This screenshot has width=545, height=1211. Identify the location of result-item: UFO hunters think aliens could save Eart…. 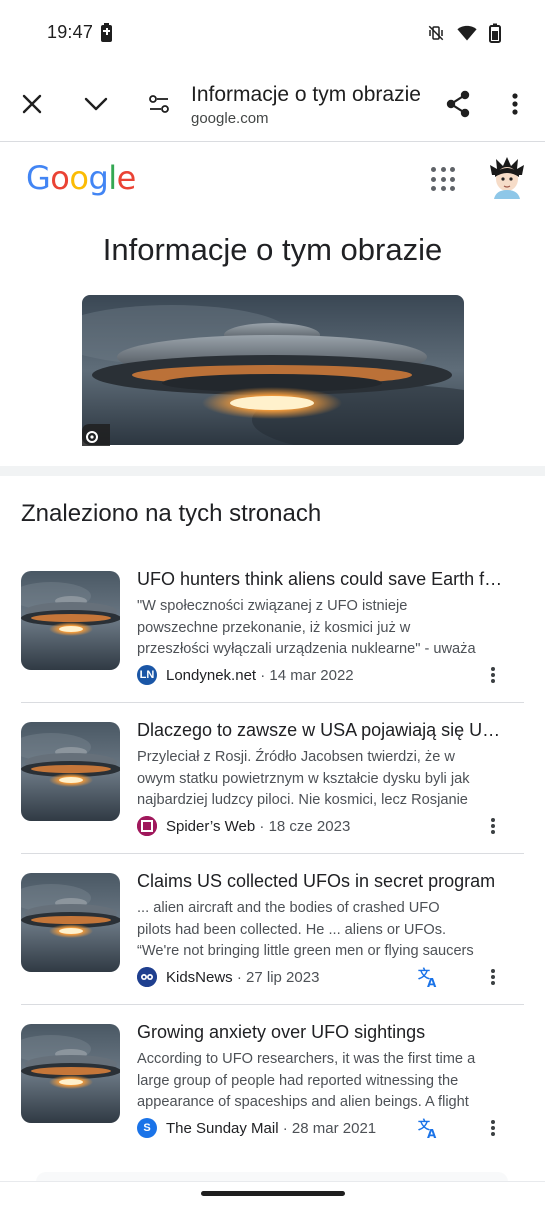
(272, 644).